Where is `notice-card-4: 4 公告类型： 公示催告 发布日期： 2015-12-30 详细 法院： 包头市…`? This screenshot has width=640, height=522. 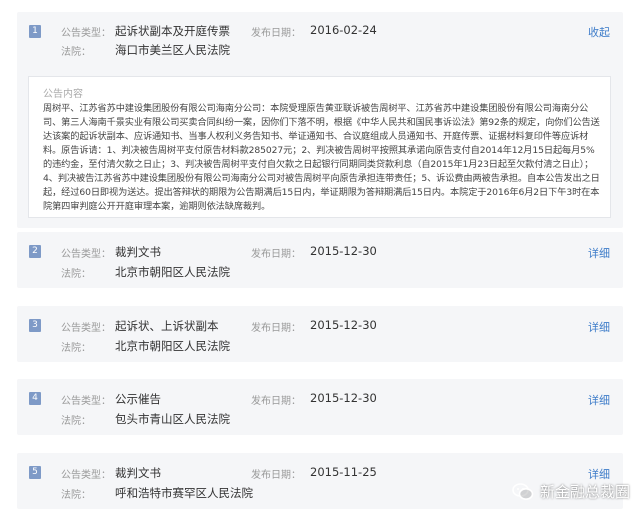 notice-card-4: 4 公告类型： 公示催告 发布日期： 2015-12-30 详细 法院： 包头市… is located at coordinates (320, 407).